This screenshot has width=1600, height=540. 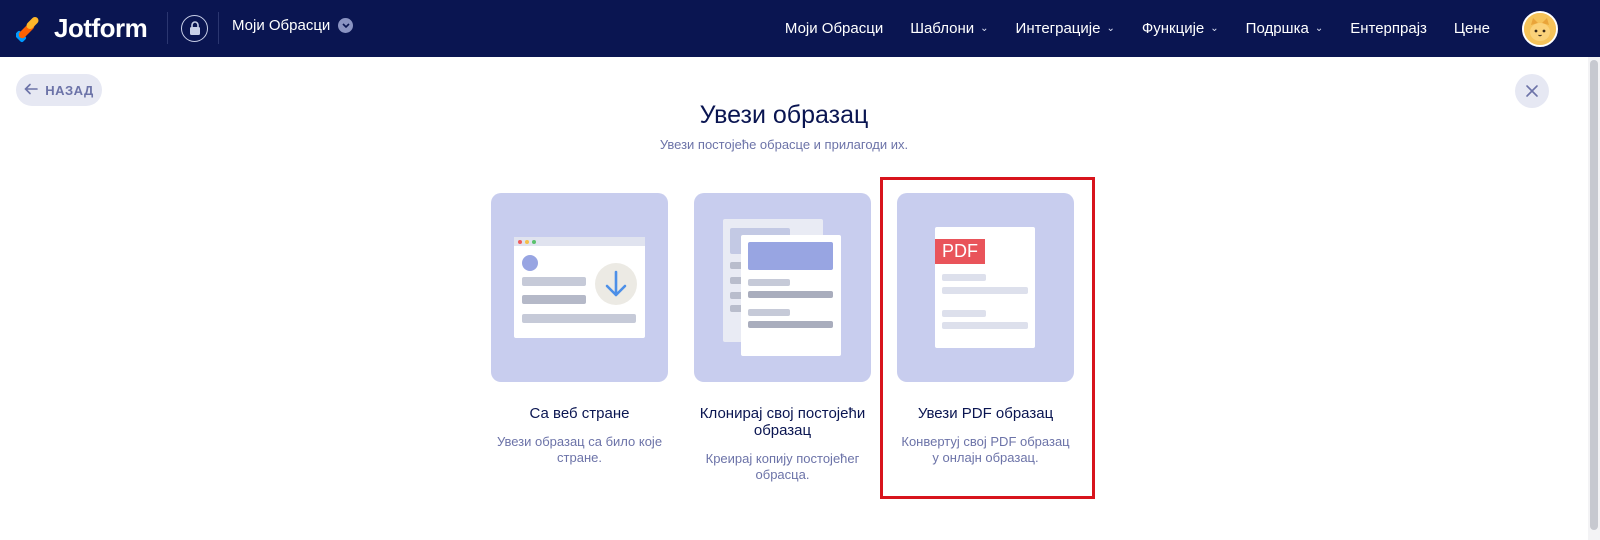 What do you see at coordinates (69, 90) in the screenshot?
I see `back-button-label: НАЗАД` at bounding box center [69, 90].